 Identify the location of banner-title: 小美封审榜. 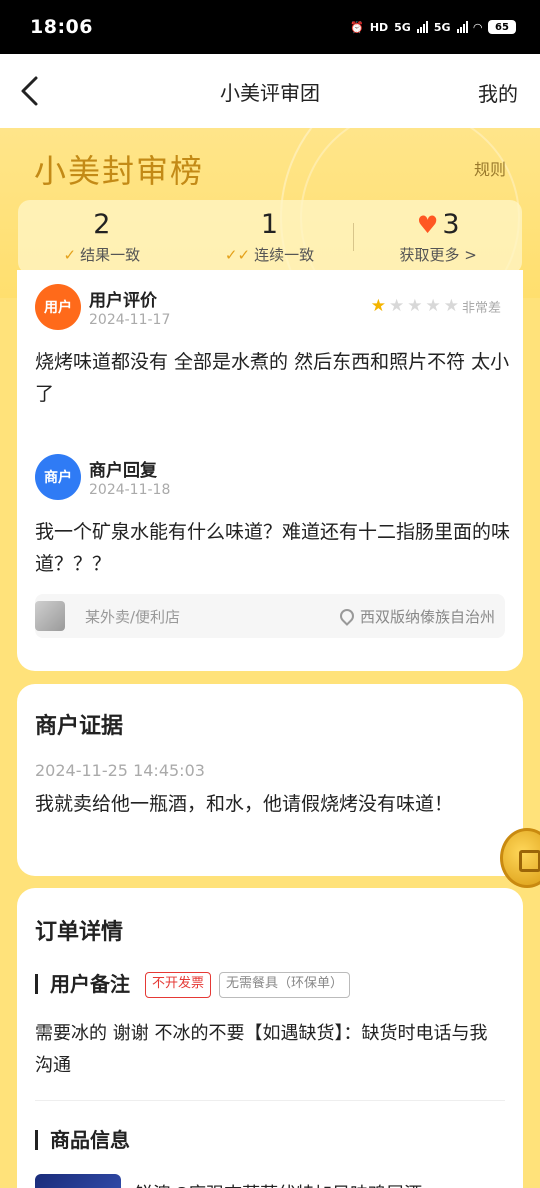
(119, 171).